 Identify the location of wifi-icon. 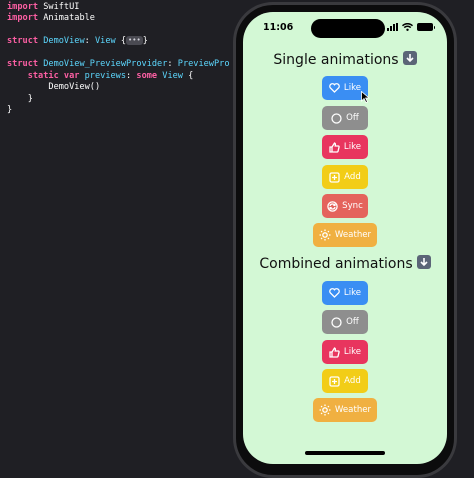
(407, 27).